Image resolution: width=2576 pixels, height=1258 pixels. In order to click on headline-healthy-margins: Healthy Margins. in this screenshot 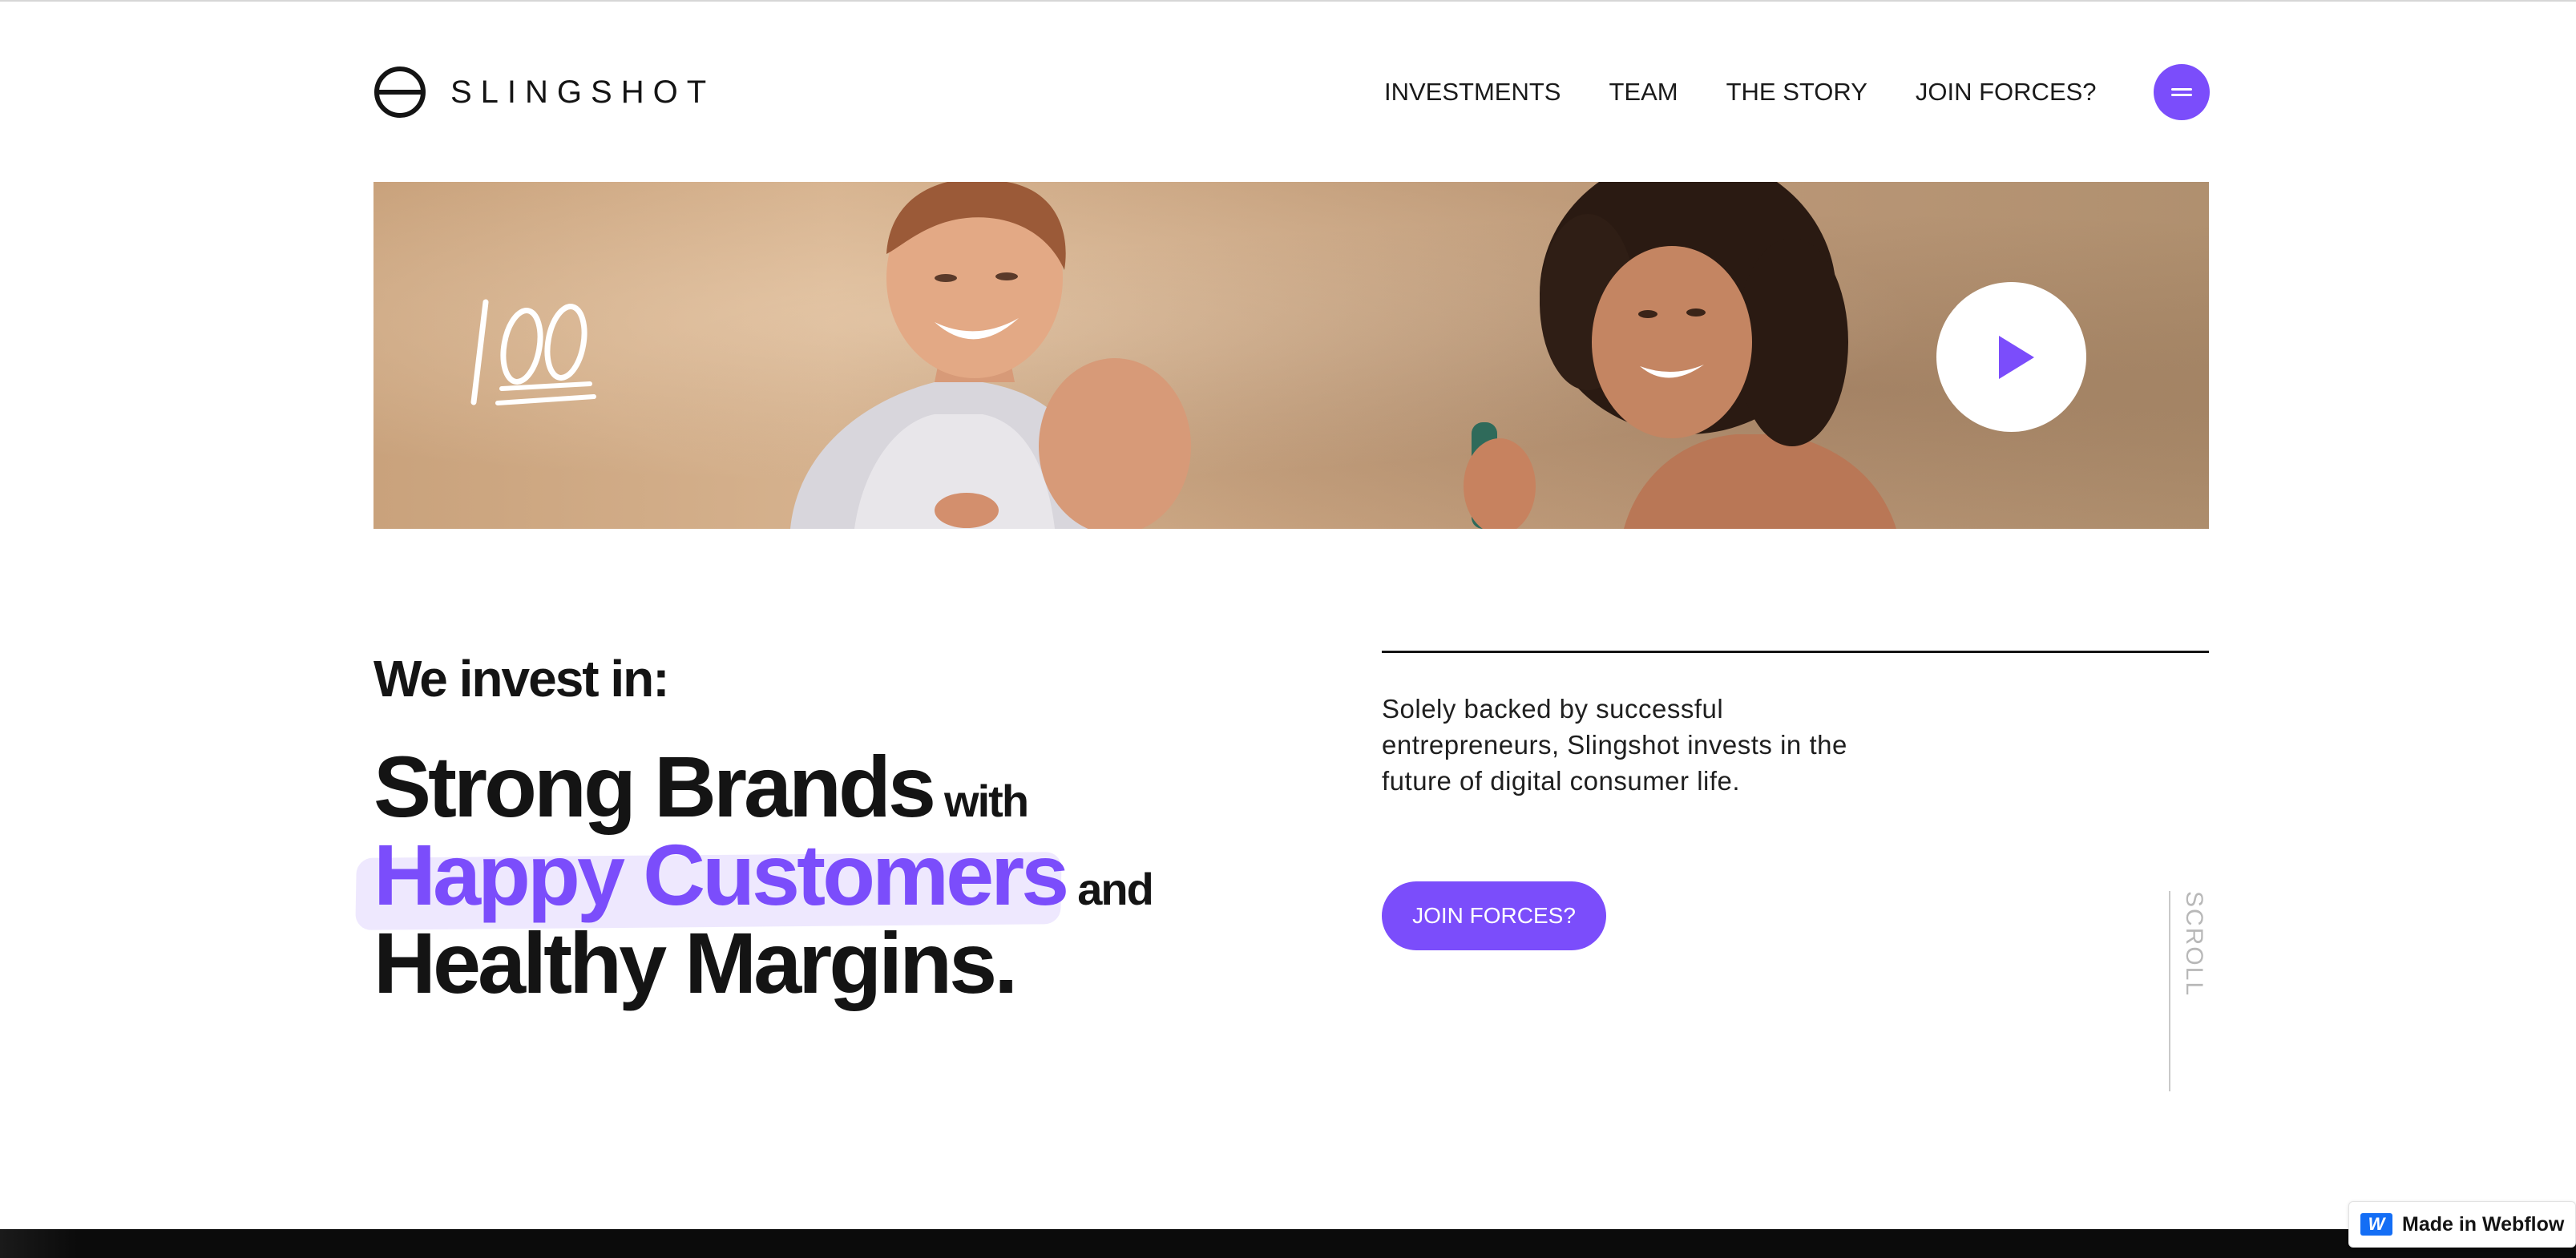, I will do `click(695, 963)`.